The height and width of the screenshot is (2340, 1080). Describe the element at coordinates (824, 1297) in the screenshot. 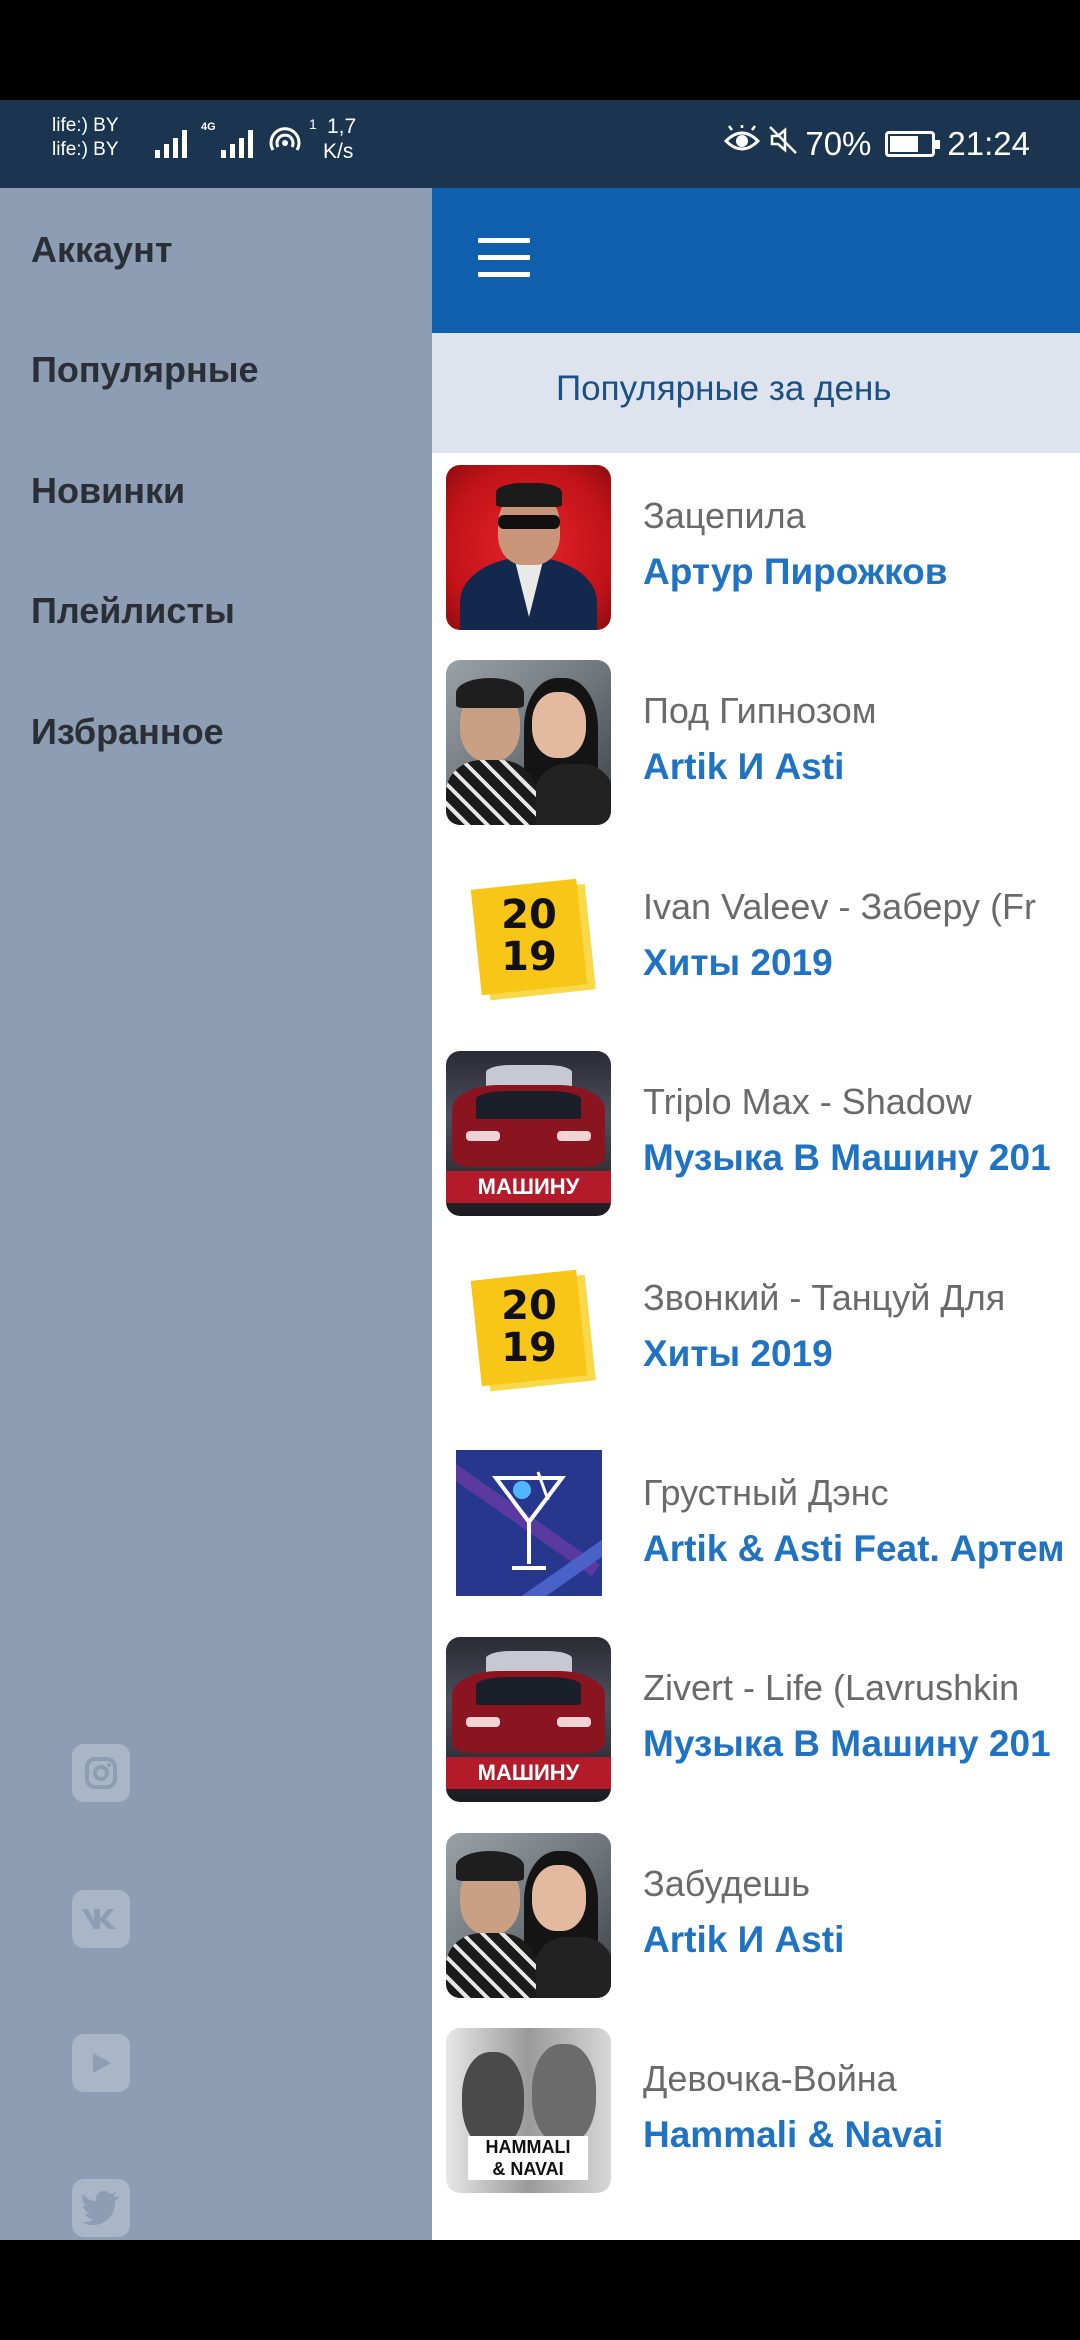

I see `track-title: Звонкий - Танцуй Для` at that location.